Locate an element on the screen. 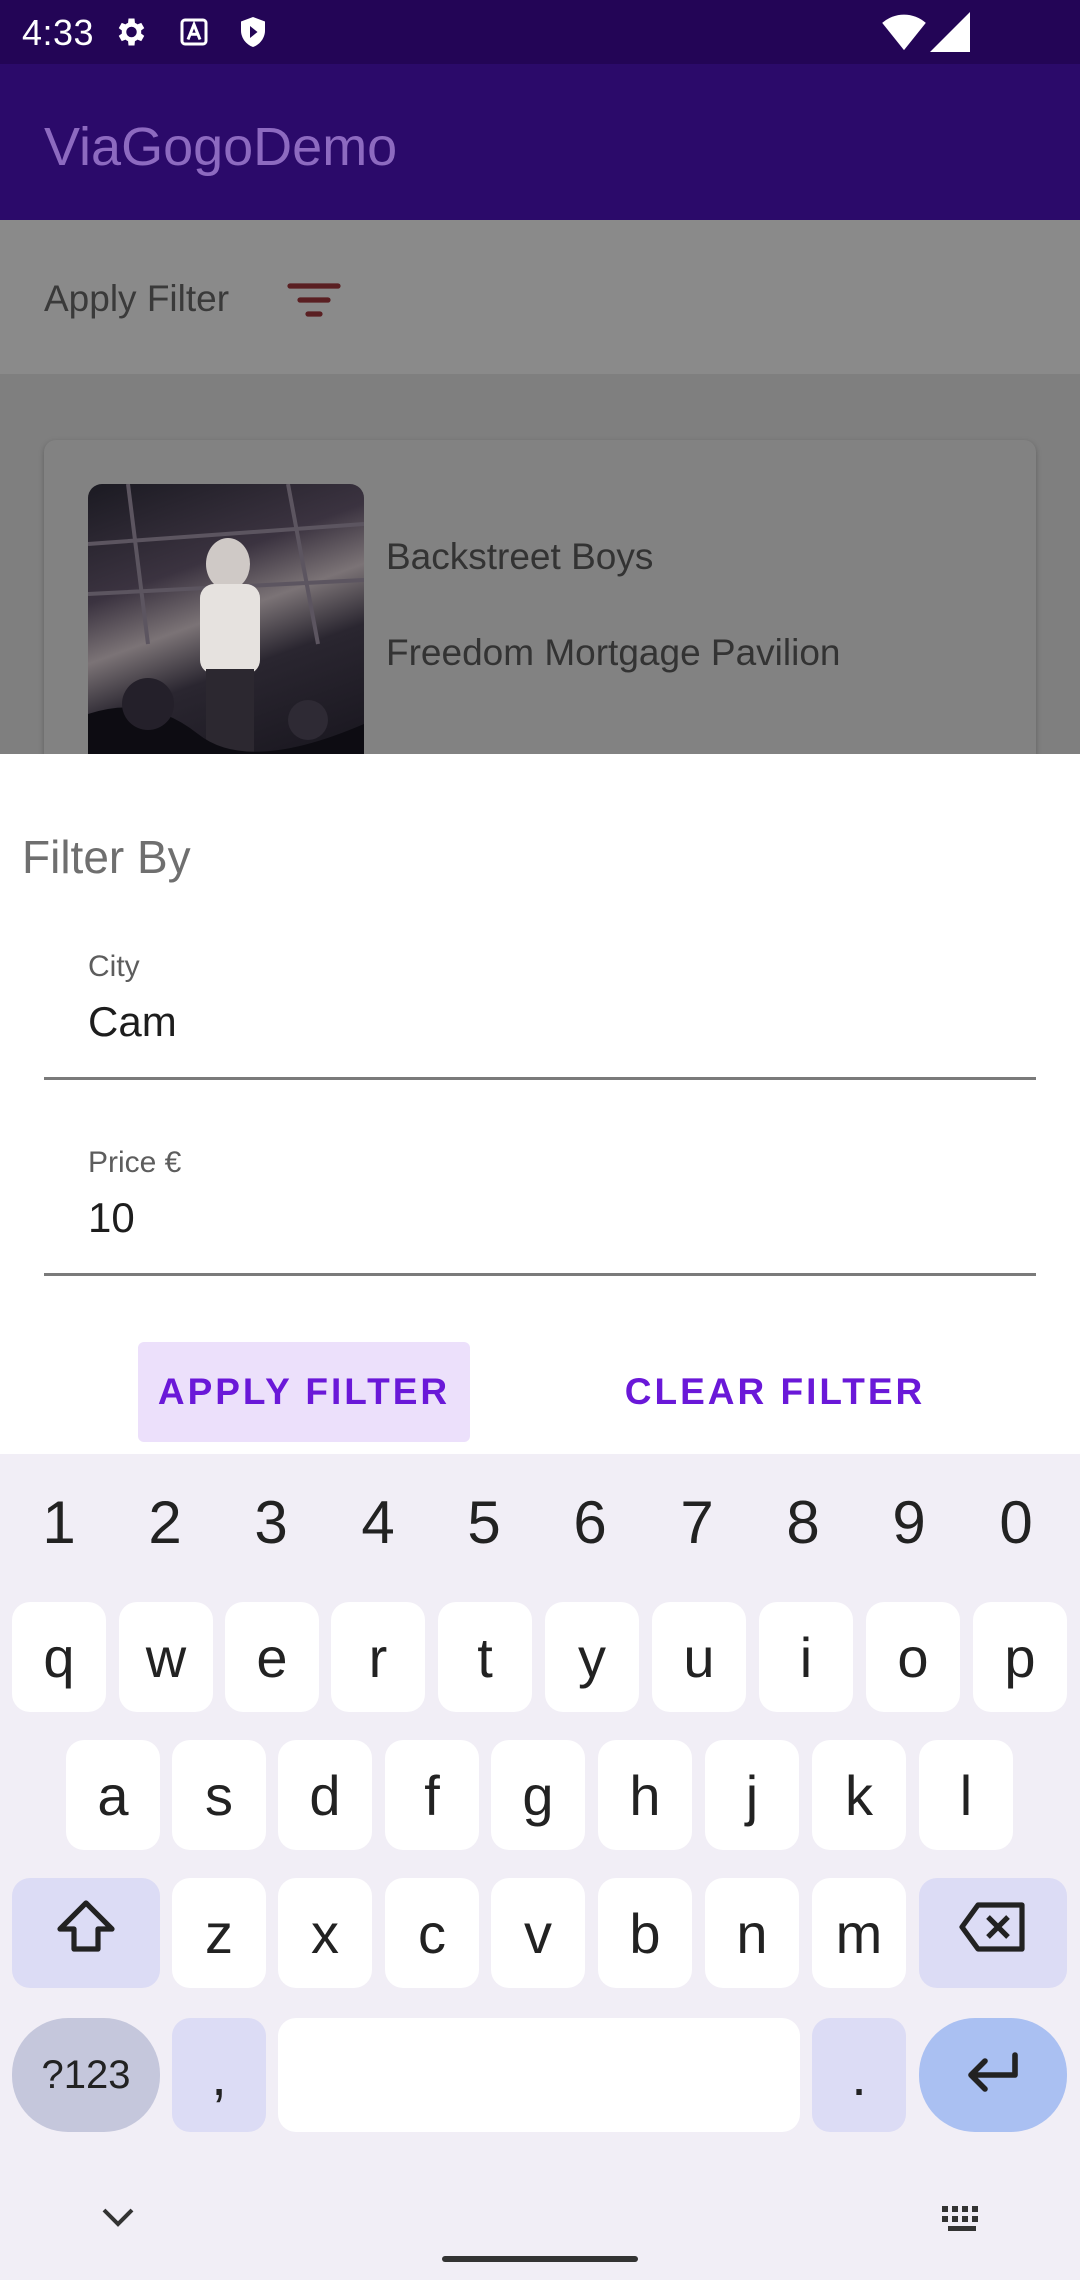 This screenshot has height=2280, width=1080. key-w: w is located at coordinates (166, 1657).